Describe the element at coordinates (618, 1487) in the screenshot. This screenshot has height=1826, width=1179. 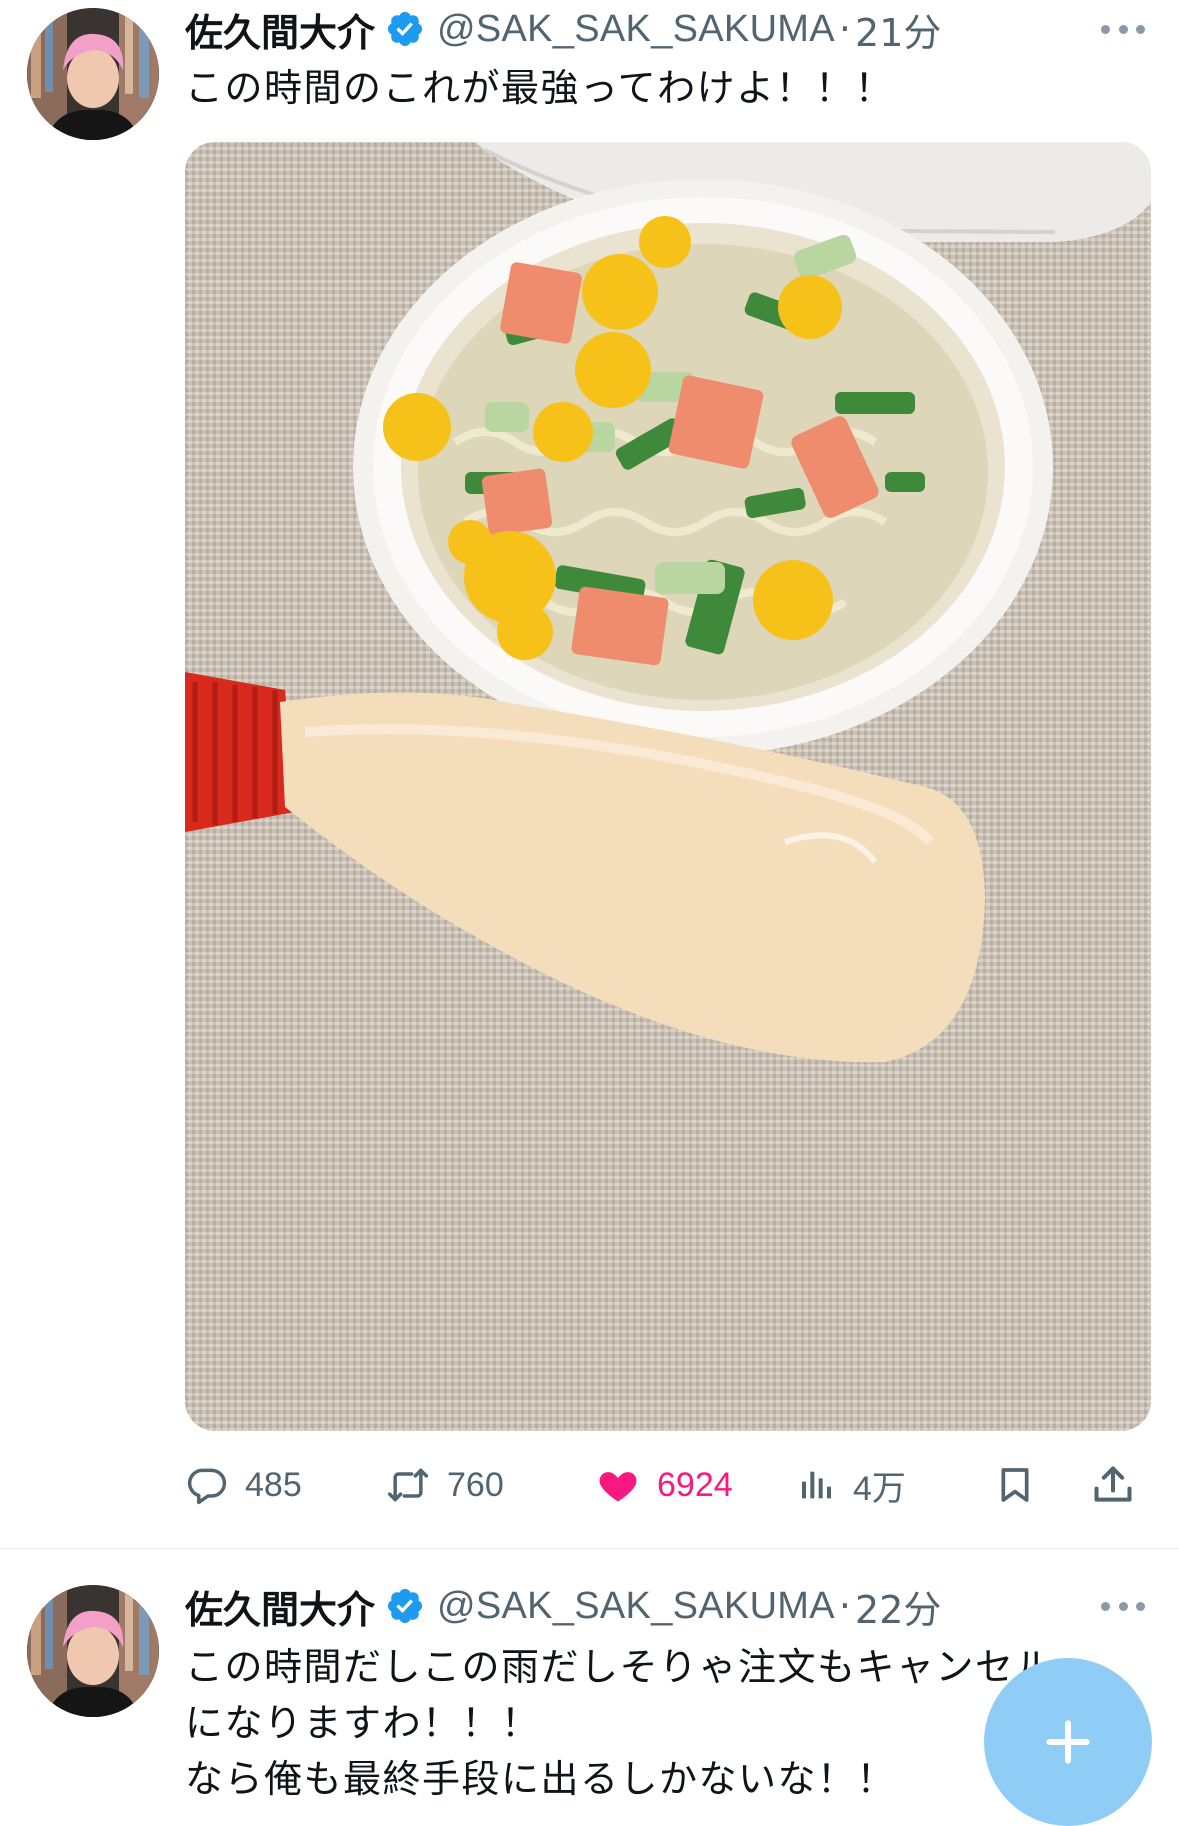
I see `heart-icon` at that location.